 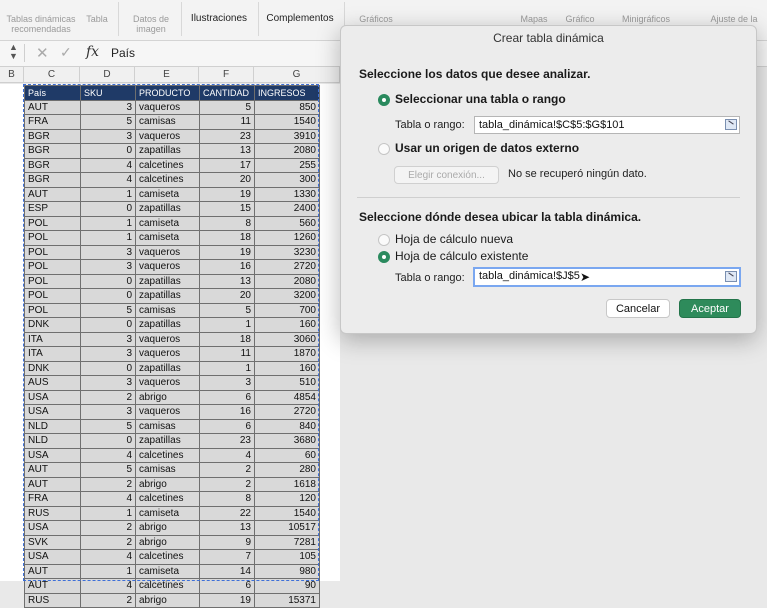 I want to click on cell-ingresos: 2400, so click(x=287, y=209).